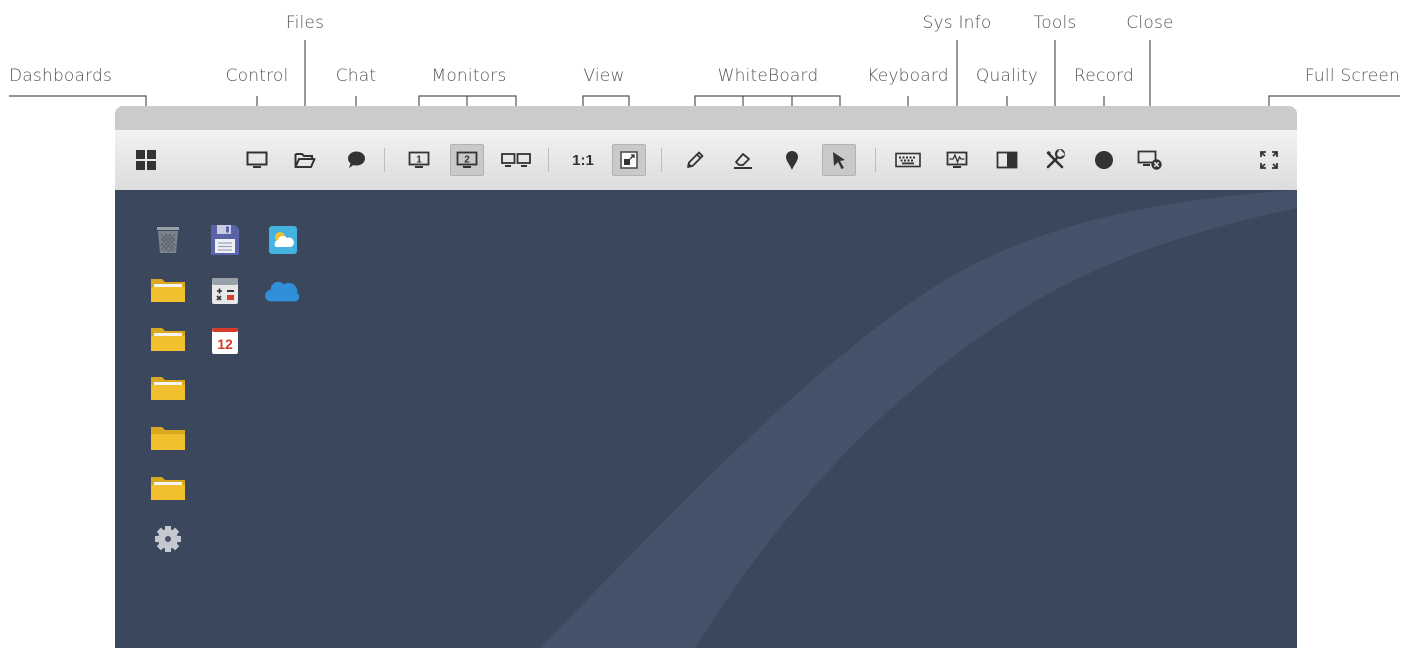  I want to click on record-icon, so click(1104, 160).